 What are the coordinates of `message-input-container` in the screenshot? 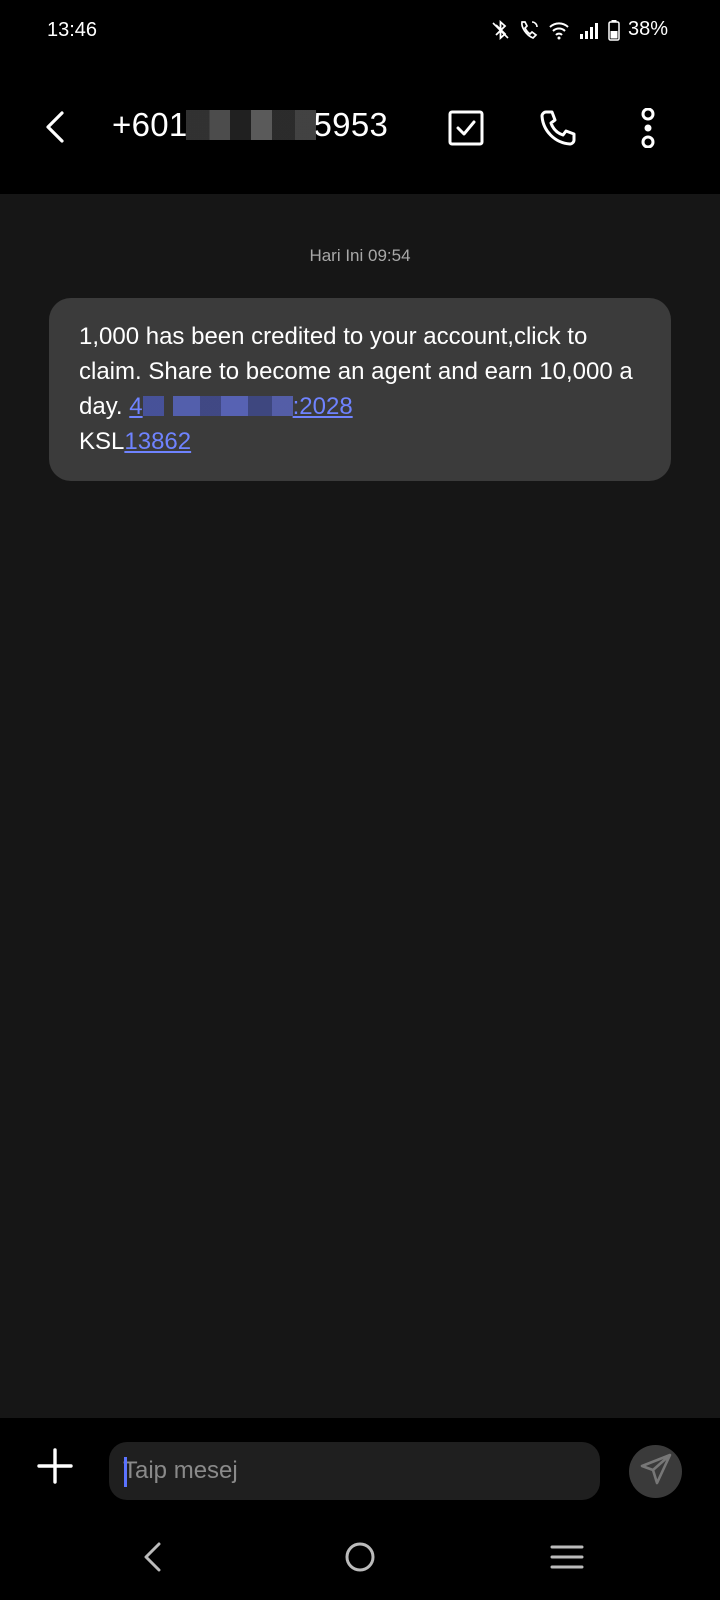 It's located at (354, 1471).